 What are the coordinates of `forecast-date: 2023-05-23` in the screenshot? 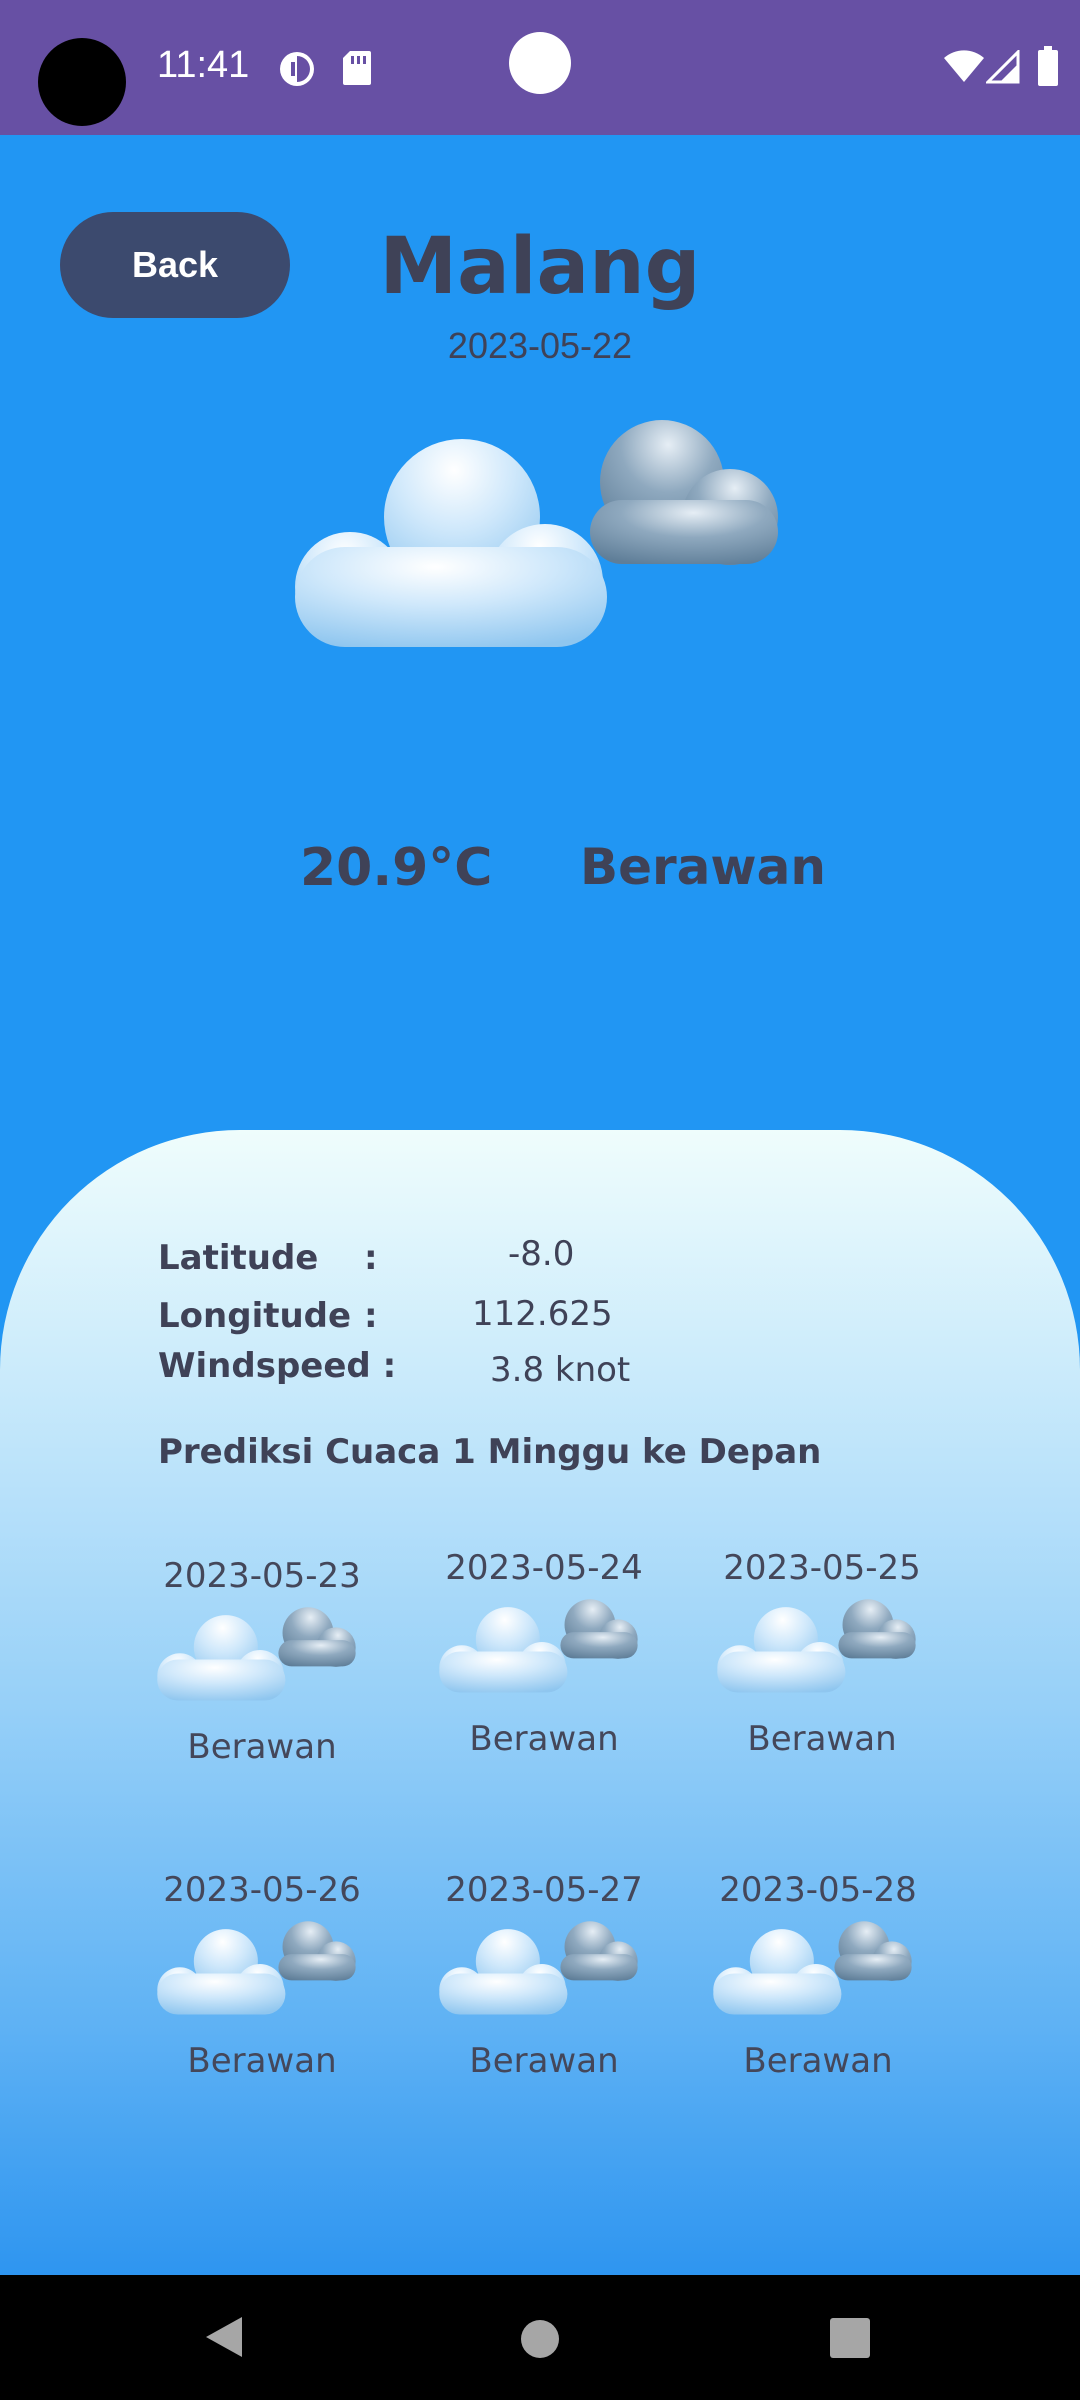 It's located at (262, 1576).